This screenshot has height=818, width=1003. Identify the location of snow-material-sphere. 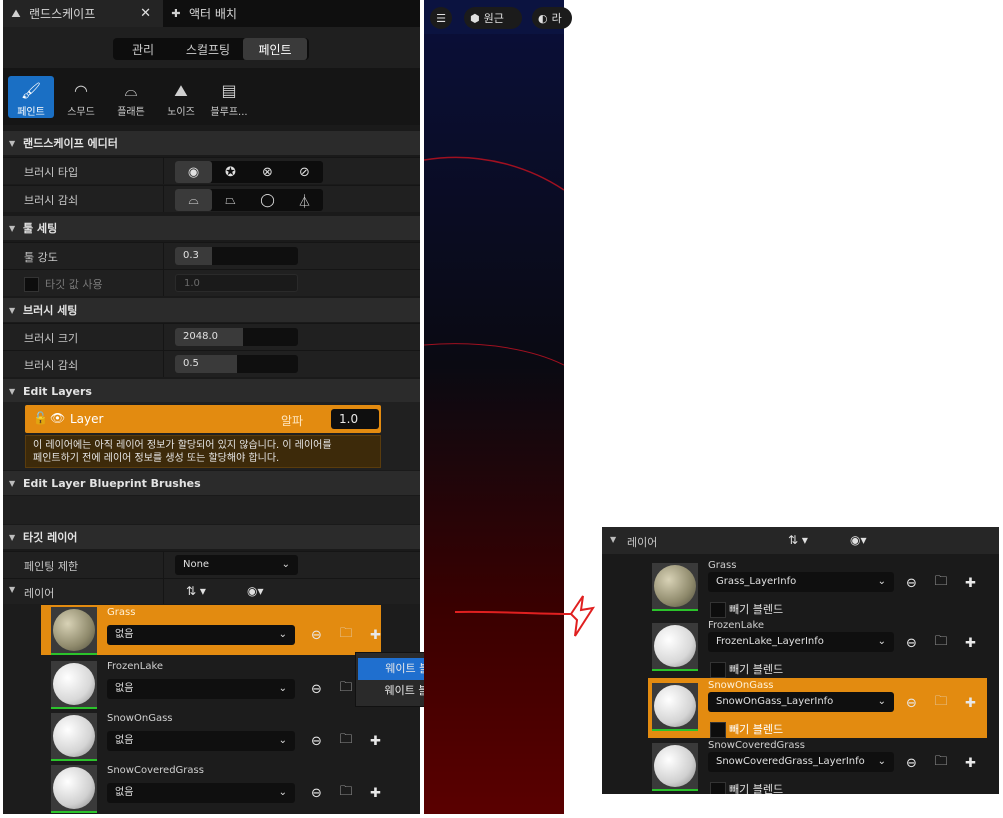
(675, 706).